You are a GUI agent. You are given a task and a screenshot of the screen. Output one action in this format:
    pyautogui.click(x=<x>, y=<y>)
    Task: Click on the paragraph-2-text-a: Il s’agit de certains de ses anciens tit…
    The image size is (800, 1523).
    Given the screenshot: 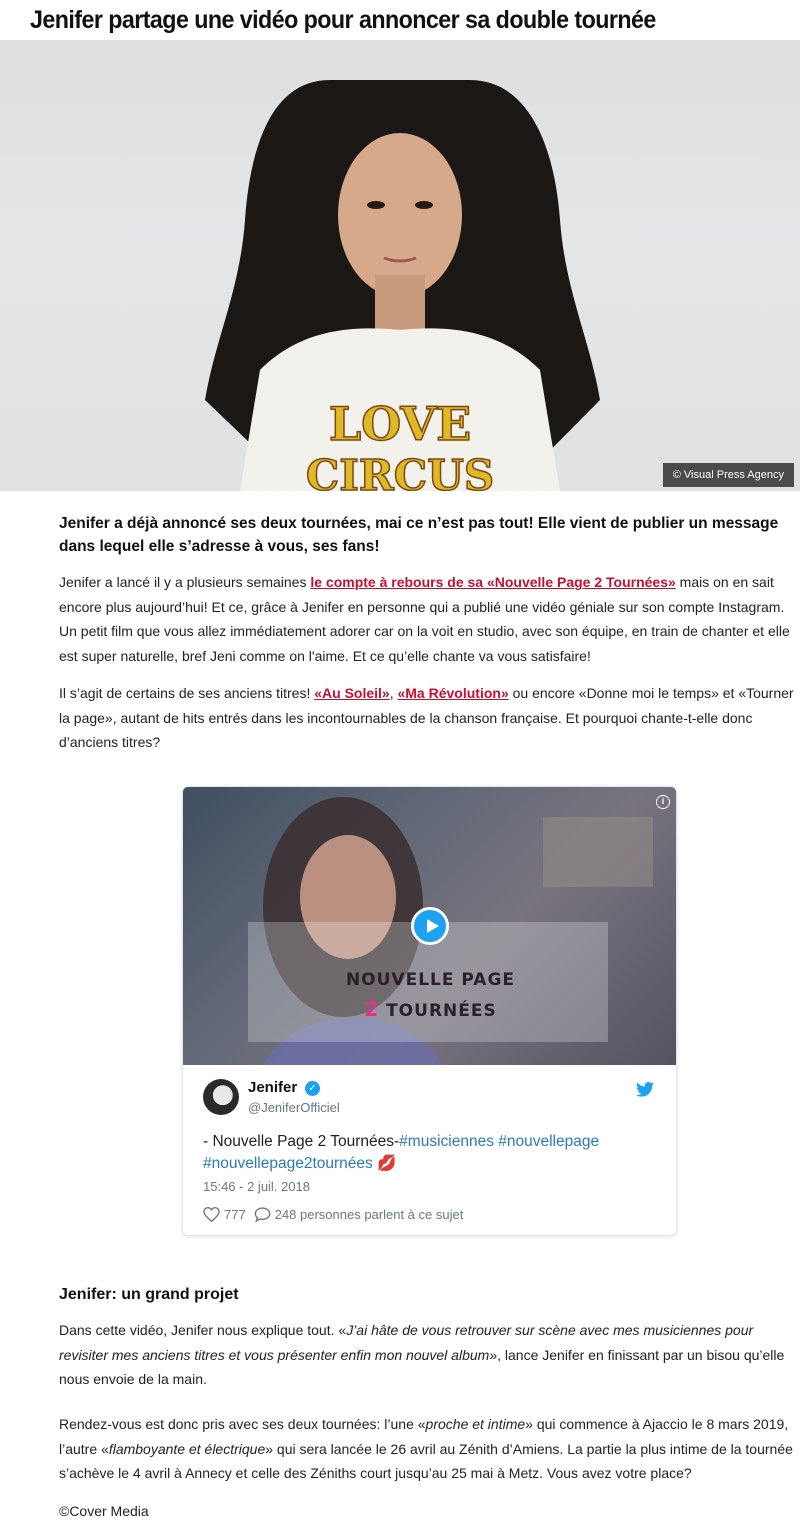 What is the action you would take?
    pyautogui.click(x=187, y=693)
    